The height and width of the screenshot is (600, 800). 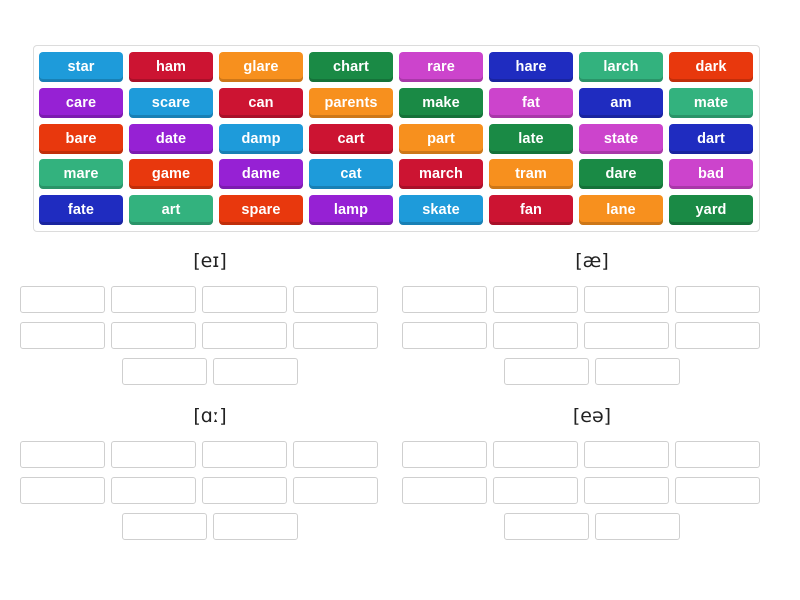 I want to click on word-tile: state, so click(x=621, y=138).